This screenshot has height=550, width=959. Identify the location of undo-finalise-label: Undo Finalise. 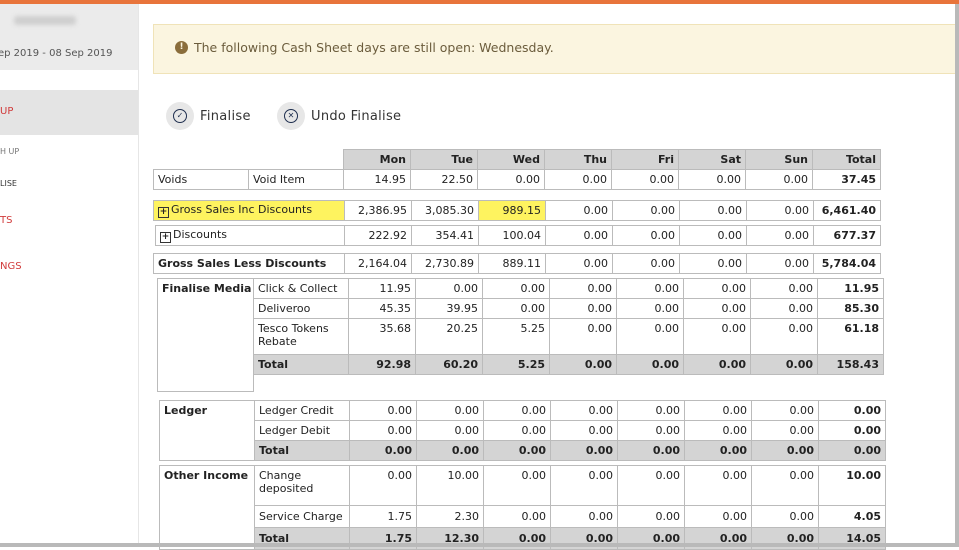
(356, 116).